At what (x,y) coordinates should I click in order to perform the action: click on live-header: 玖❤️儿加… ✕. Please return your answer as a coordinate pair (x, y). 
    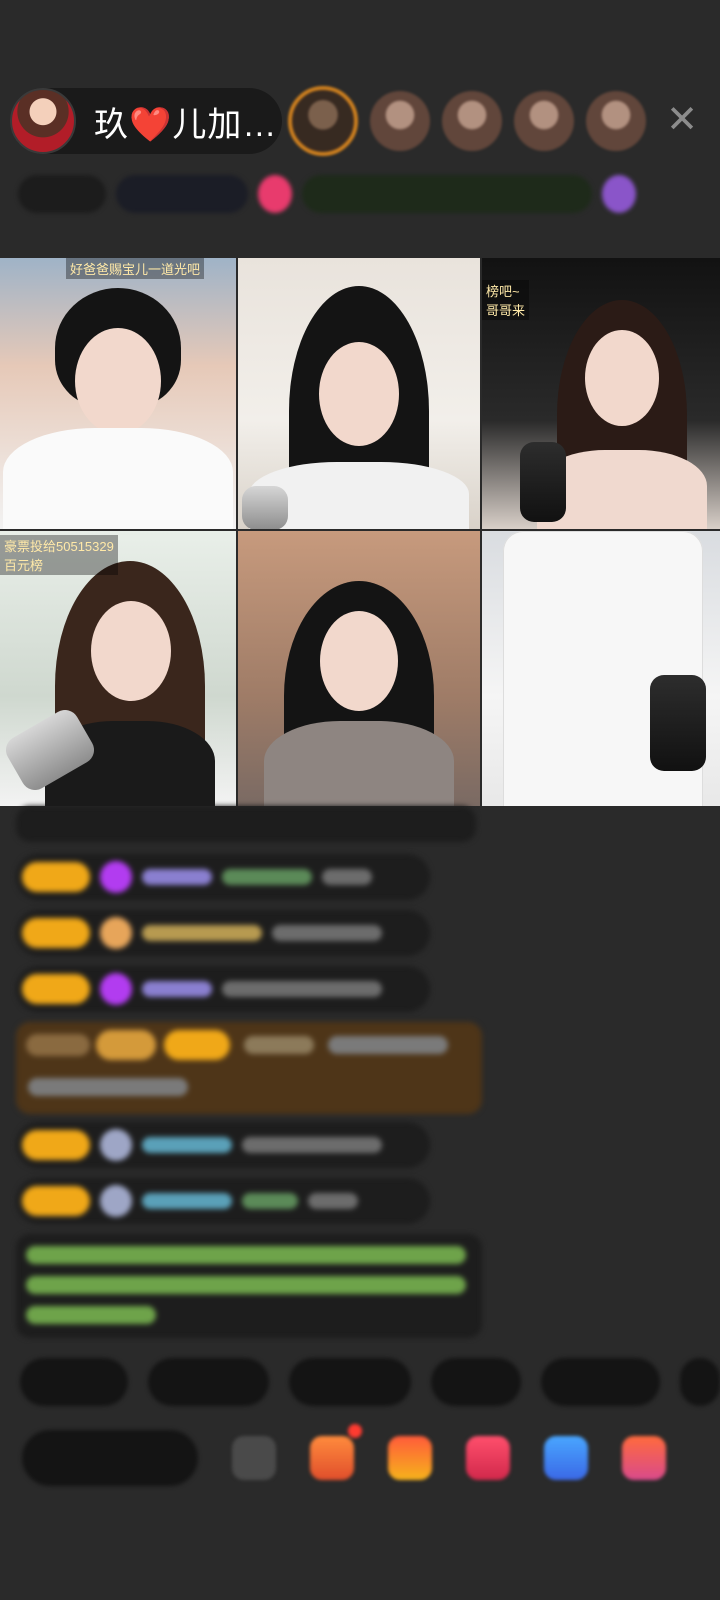
    Looking at the image, I should click on (360, 120).